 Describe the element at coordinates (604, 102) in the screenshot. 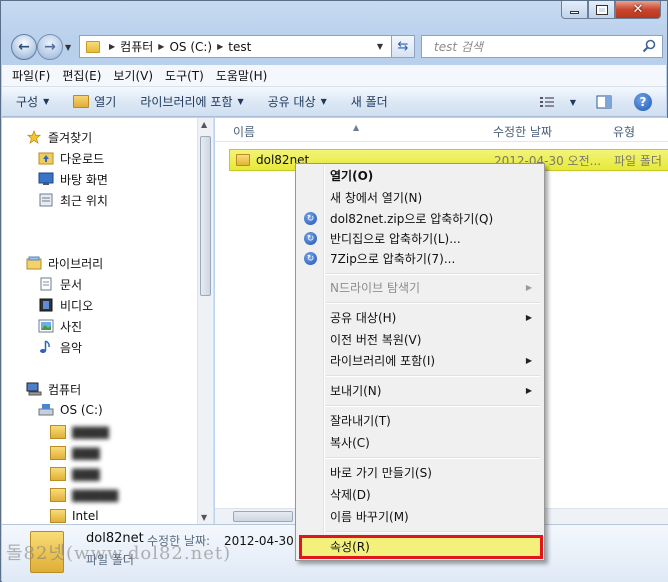

I see `preview-pane-icon` at that location.